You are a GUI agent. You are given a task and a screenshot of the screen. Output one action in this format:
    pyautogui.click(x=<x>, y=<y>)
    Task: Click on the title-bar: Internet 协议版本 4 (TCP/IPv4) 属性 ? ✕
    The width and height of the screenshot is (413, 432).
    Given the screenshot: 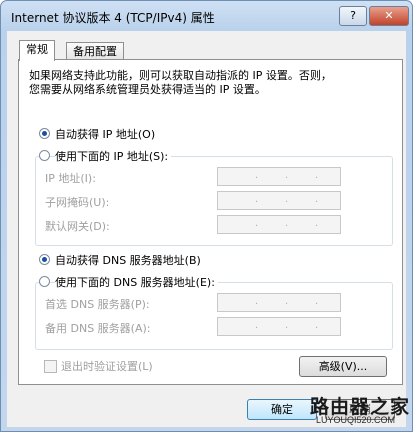 What is the action you would take?
    pyautogui.click(x=206, y=16)
    